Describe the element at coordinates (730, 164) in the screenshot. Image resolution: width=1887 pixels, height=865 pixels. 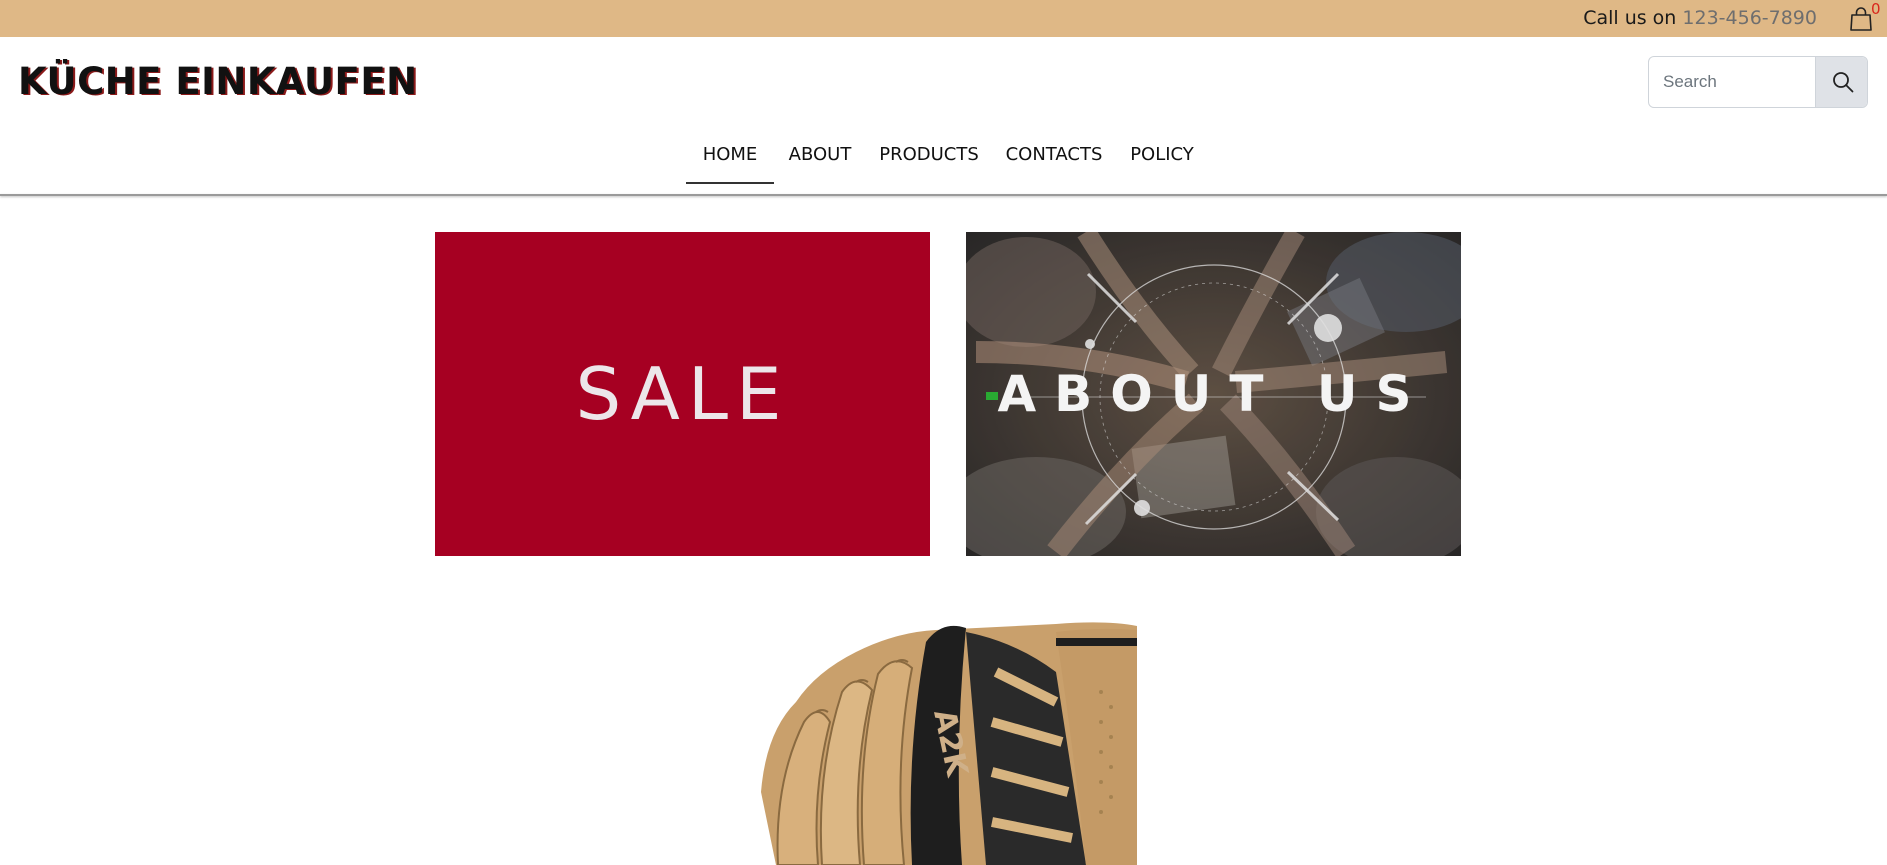
I see `nav-home: HOME` at that location.